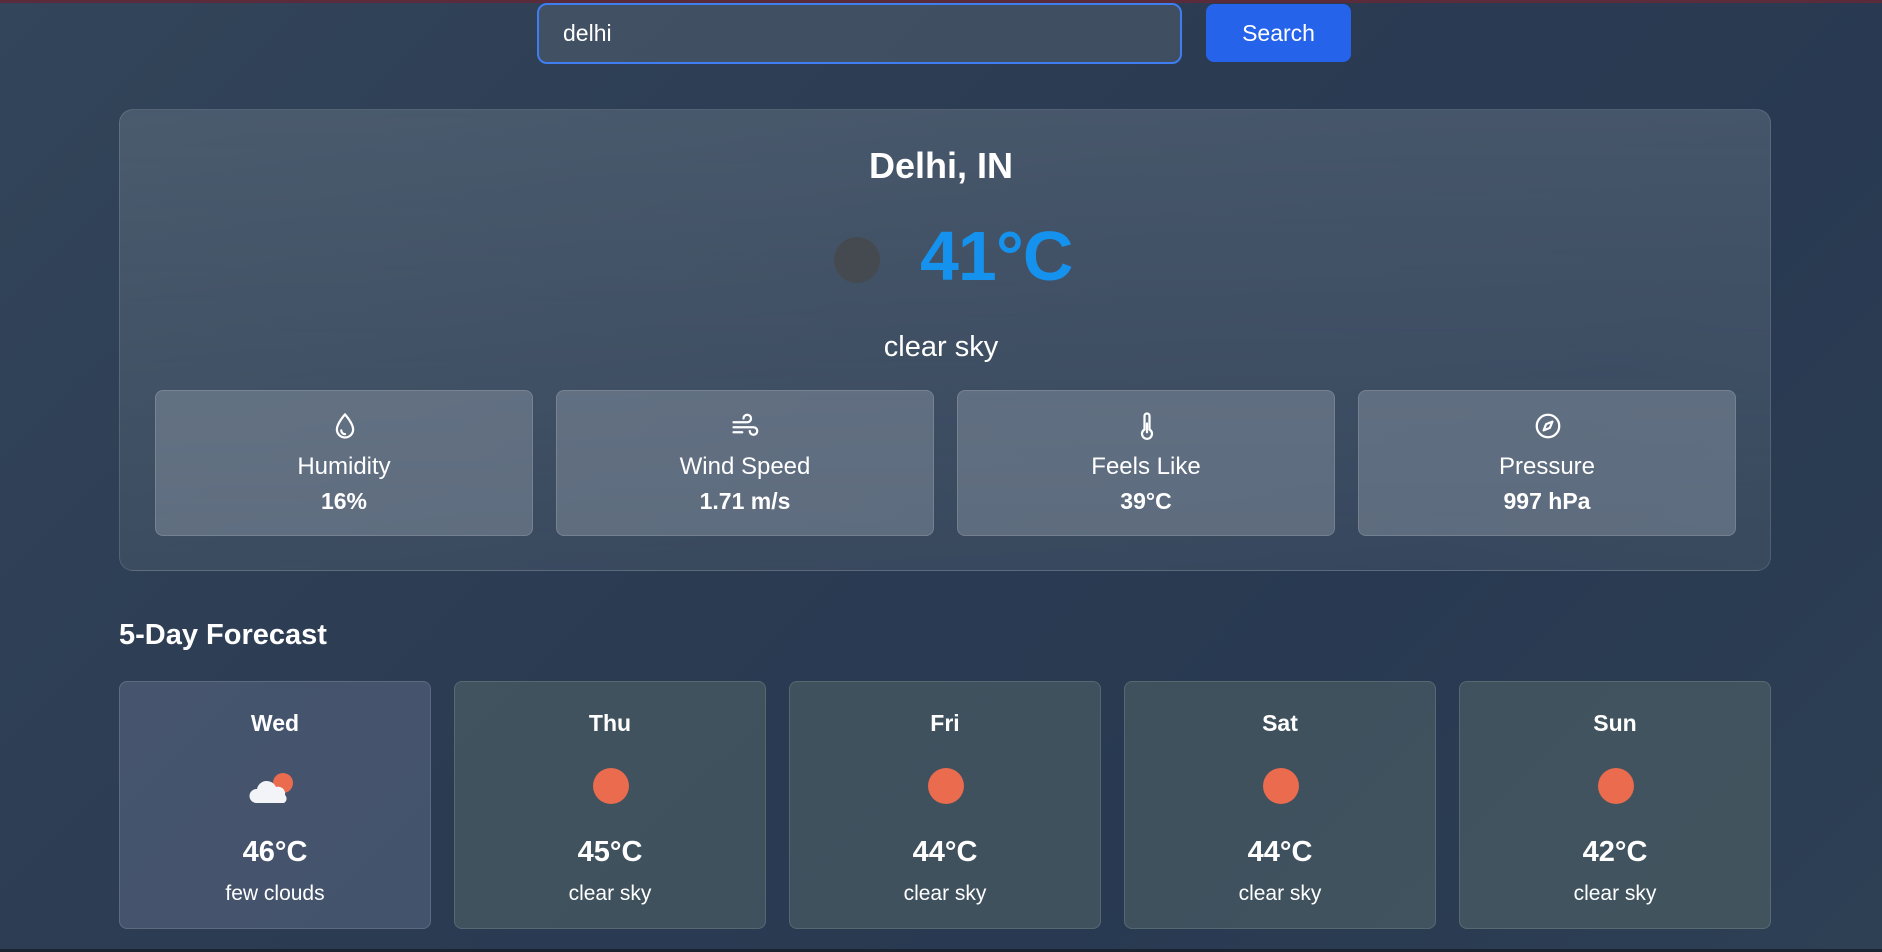  What do you see at coordinates (745, 424) in the screenshot?
I see `wind-icon` at bounding box center [745, 424].